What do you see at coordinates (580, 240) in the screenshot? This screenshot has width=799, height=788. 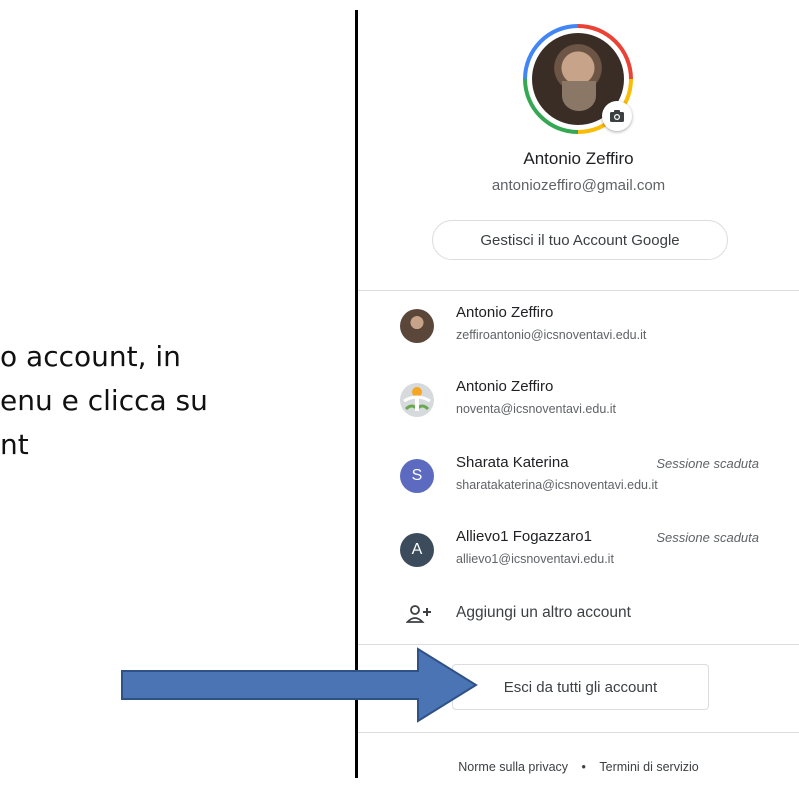 I see `manage-account-button: Gestisci il tuo Account Google` at bounding box center [580, 240].